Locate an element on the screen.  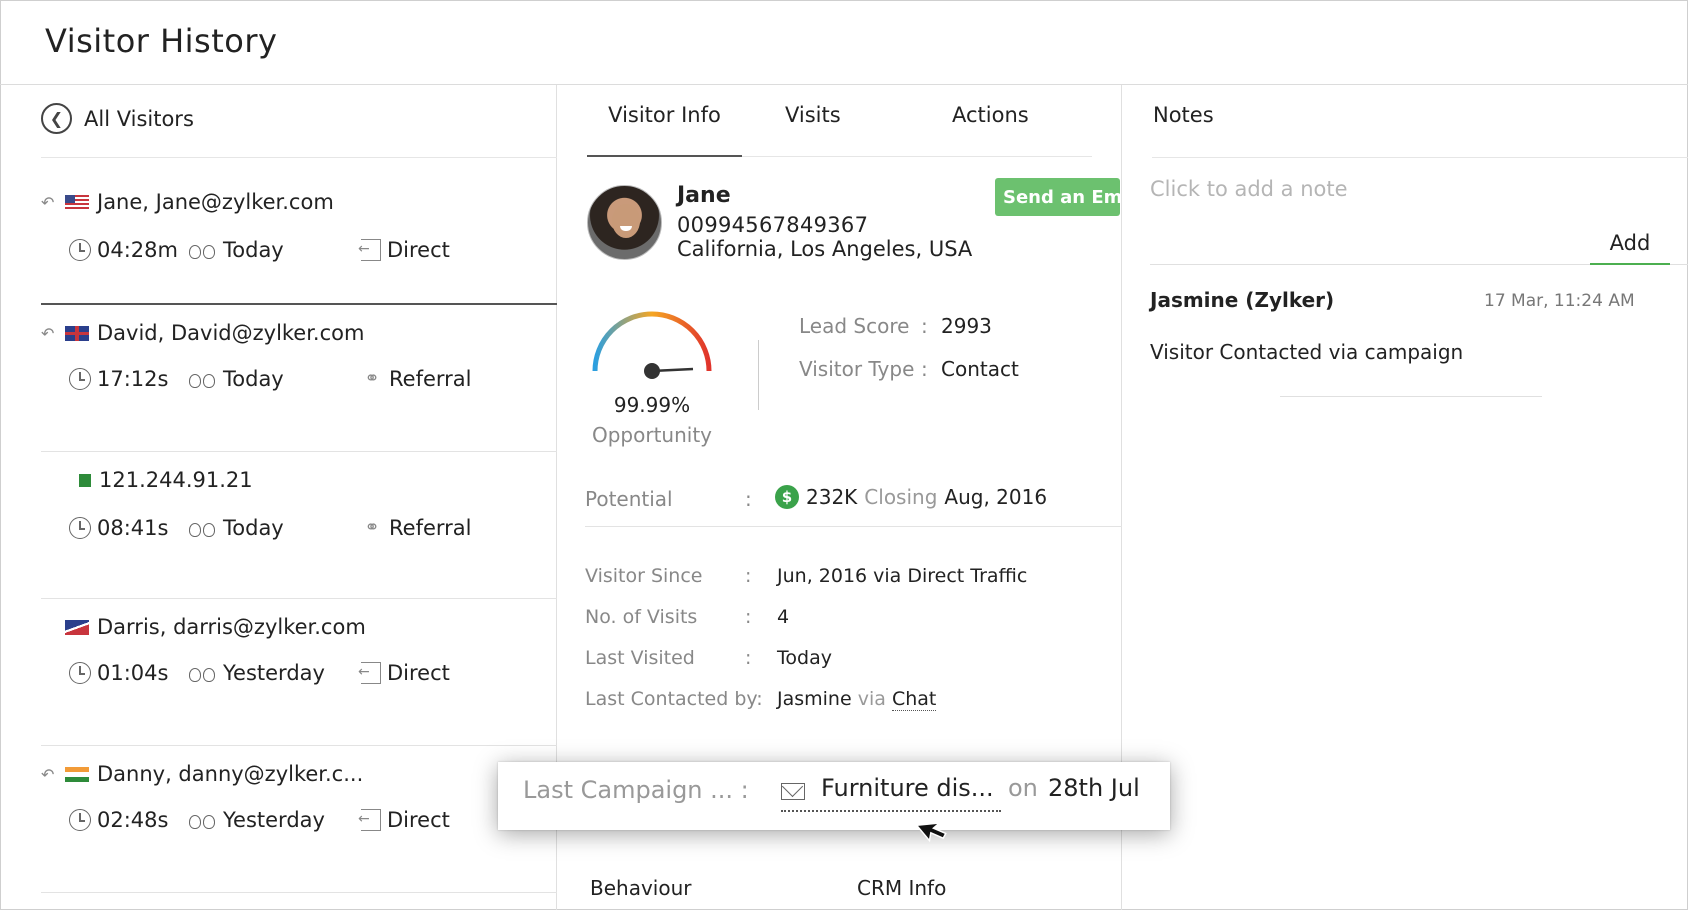
visit-duration: 08:41s is located at coordinates (133, 528).